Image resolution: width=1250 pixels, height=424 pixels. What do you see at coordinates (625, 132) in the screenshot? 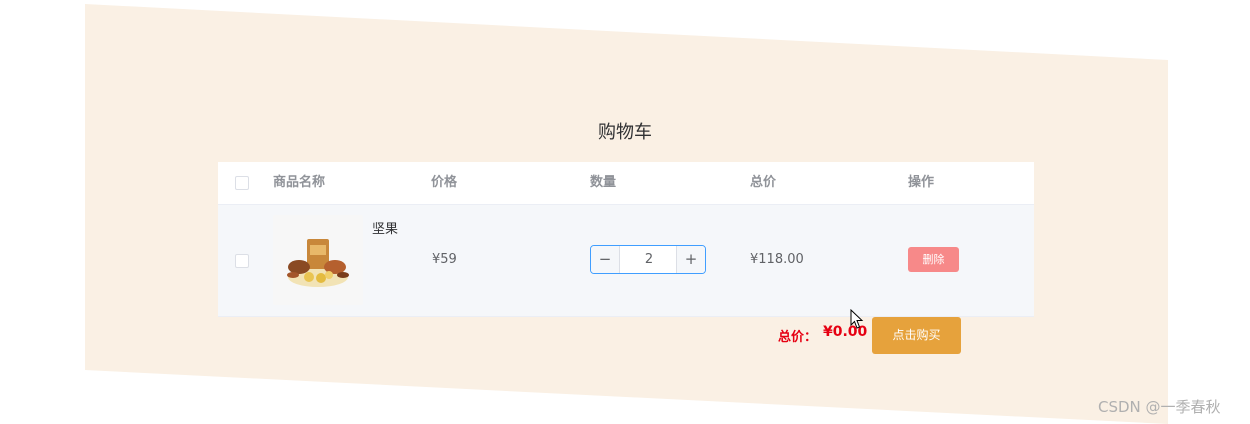
I see `page-title: 购物车` at bounding box center [625, 132].